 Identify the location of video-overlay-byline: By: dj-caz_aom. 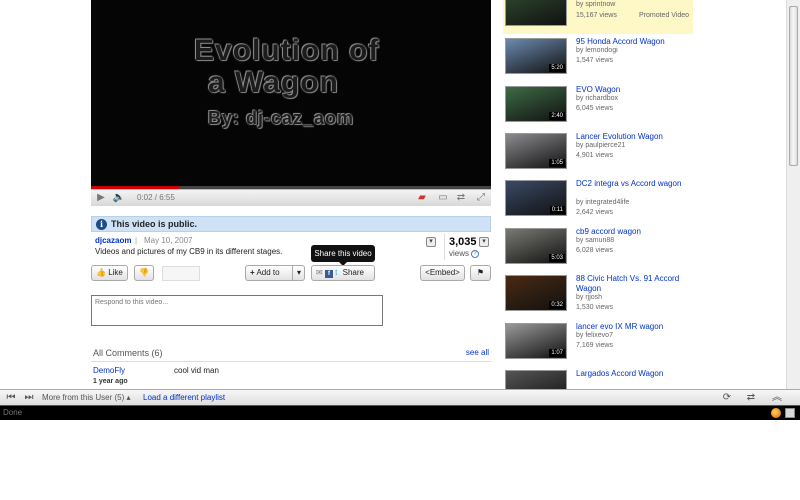
(281, 118).